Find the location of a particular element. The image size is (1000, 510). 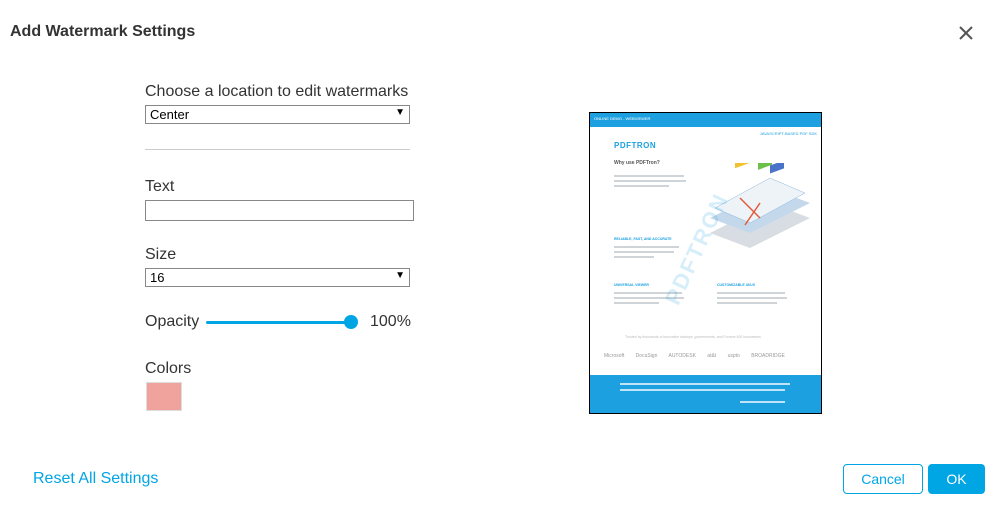

size-select: 16 ▼ is located at coordinates (277, 277).